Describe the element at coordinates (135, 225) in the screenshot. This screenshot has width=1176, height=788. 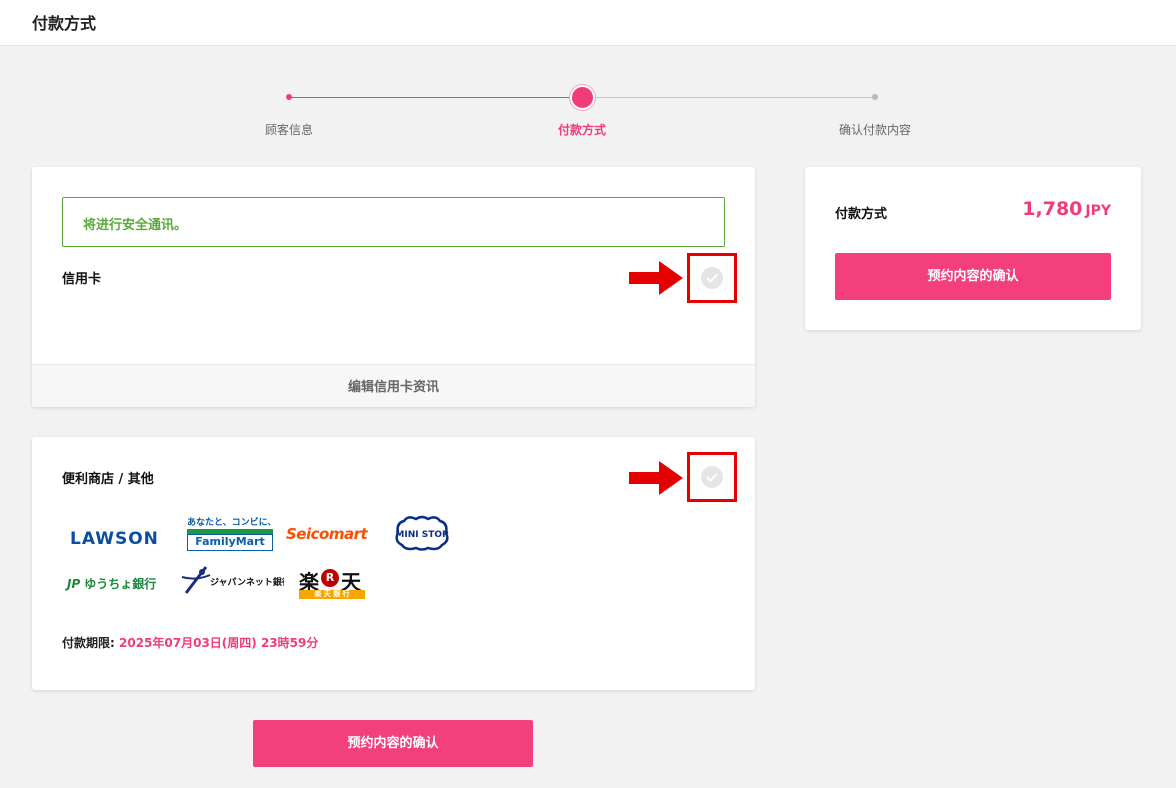
I see `secure-notice-text: 将进行安全通讯。` at that location.